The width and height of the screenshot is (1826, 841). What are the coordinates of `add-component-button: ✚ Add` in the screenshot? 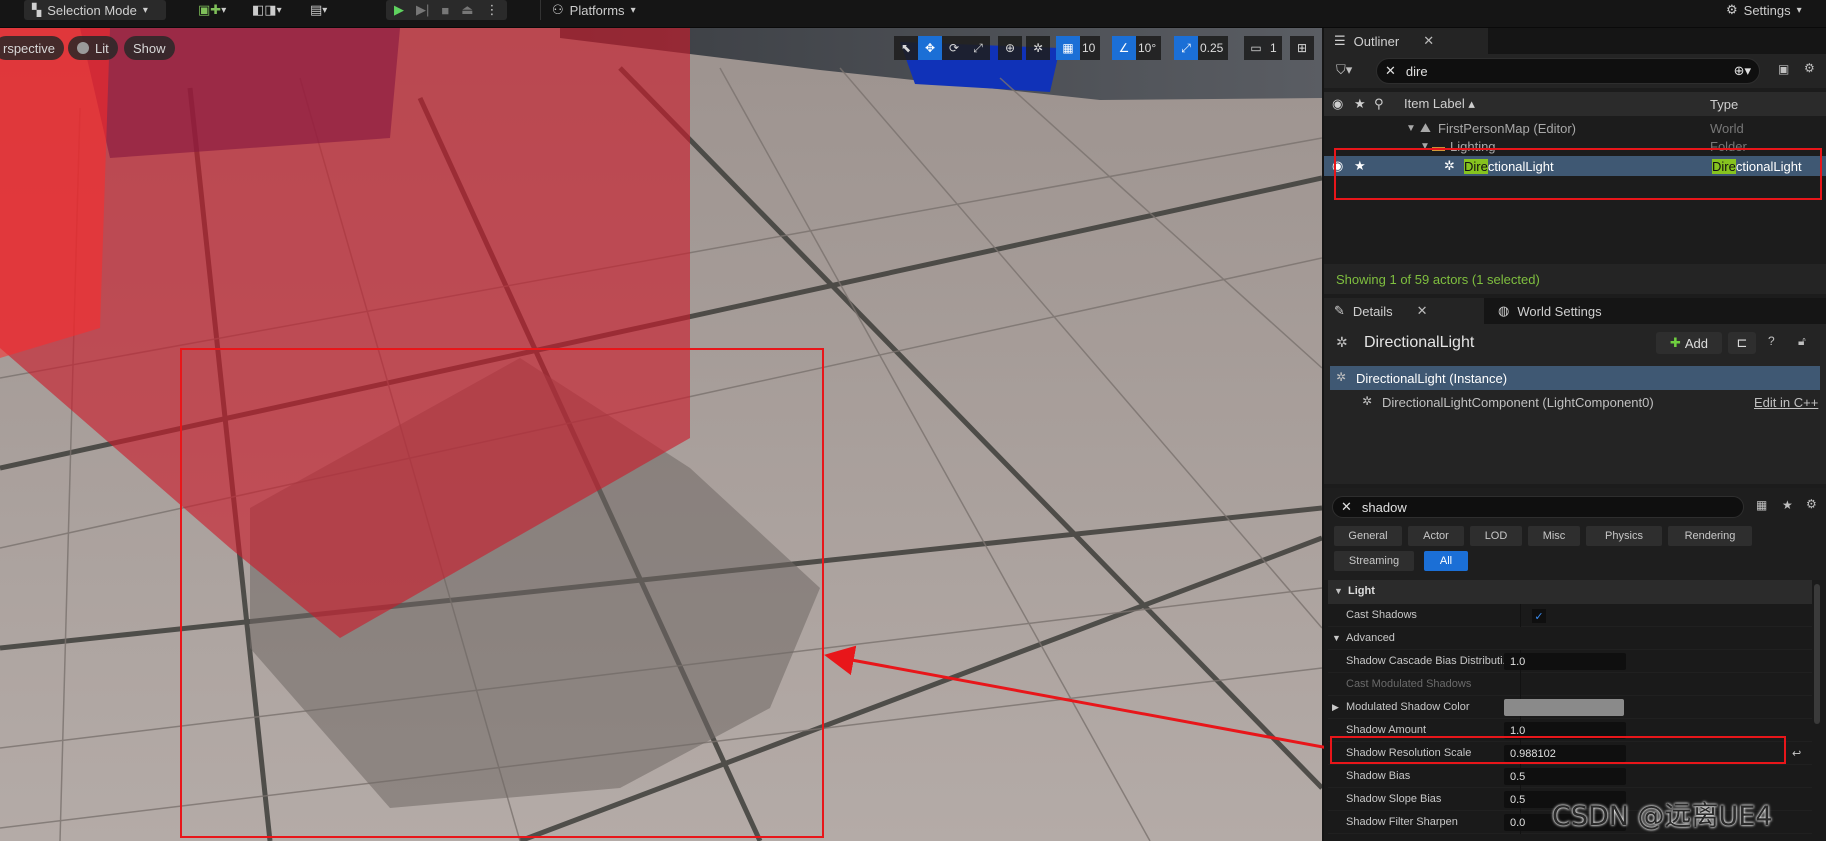 It's located at (1689, 343).